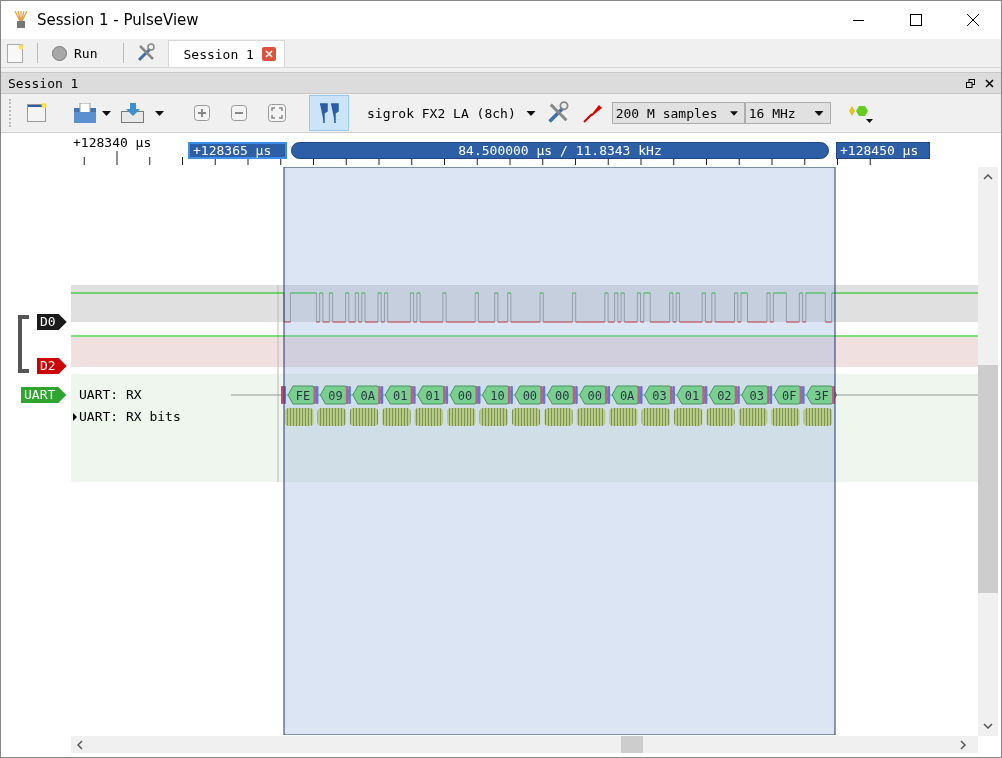 The width and height of the screenshot is (1002, 758). I want to click on app-logo-icon, so click(21, 20).